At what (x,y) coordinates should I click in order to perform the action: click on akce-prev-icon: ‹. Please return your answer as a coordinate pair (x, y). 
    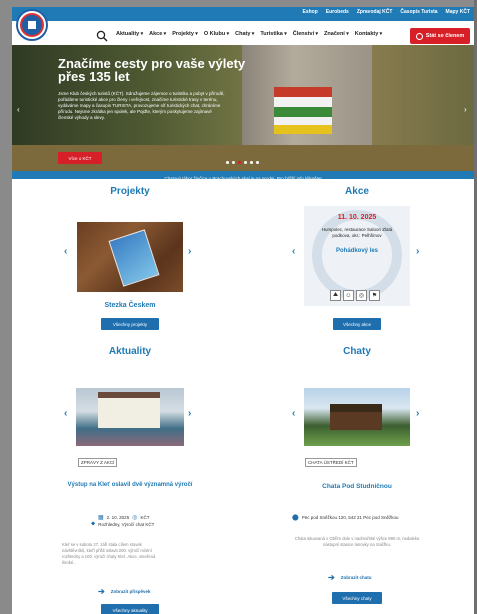
    Looking at the image, I should click on (293, 251).